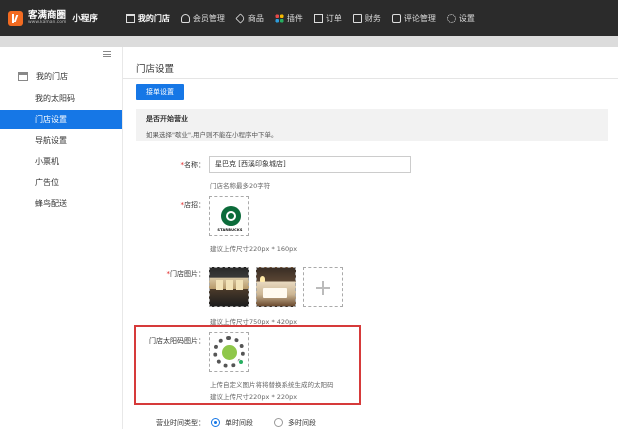  Describe the element at coordinates (61, 161) in the screenshot. I see `sidebar-item-receipt-printer: 小票机` at that location.